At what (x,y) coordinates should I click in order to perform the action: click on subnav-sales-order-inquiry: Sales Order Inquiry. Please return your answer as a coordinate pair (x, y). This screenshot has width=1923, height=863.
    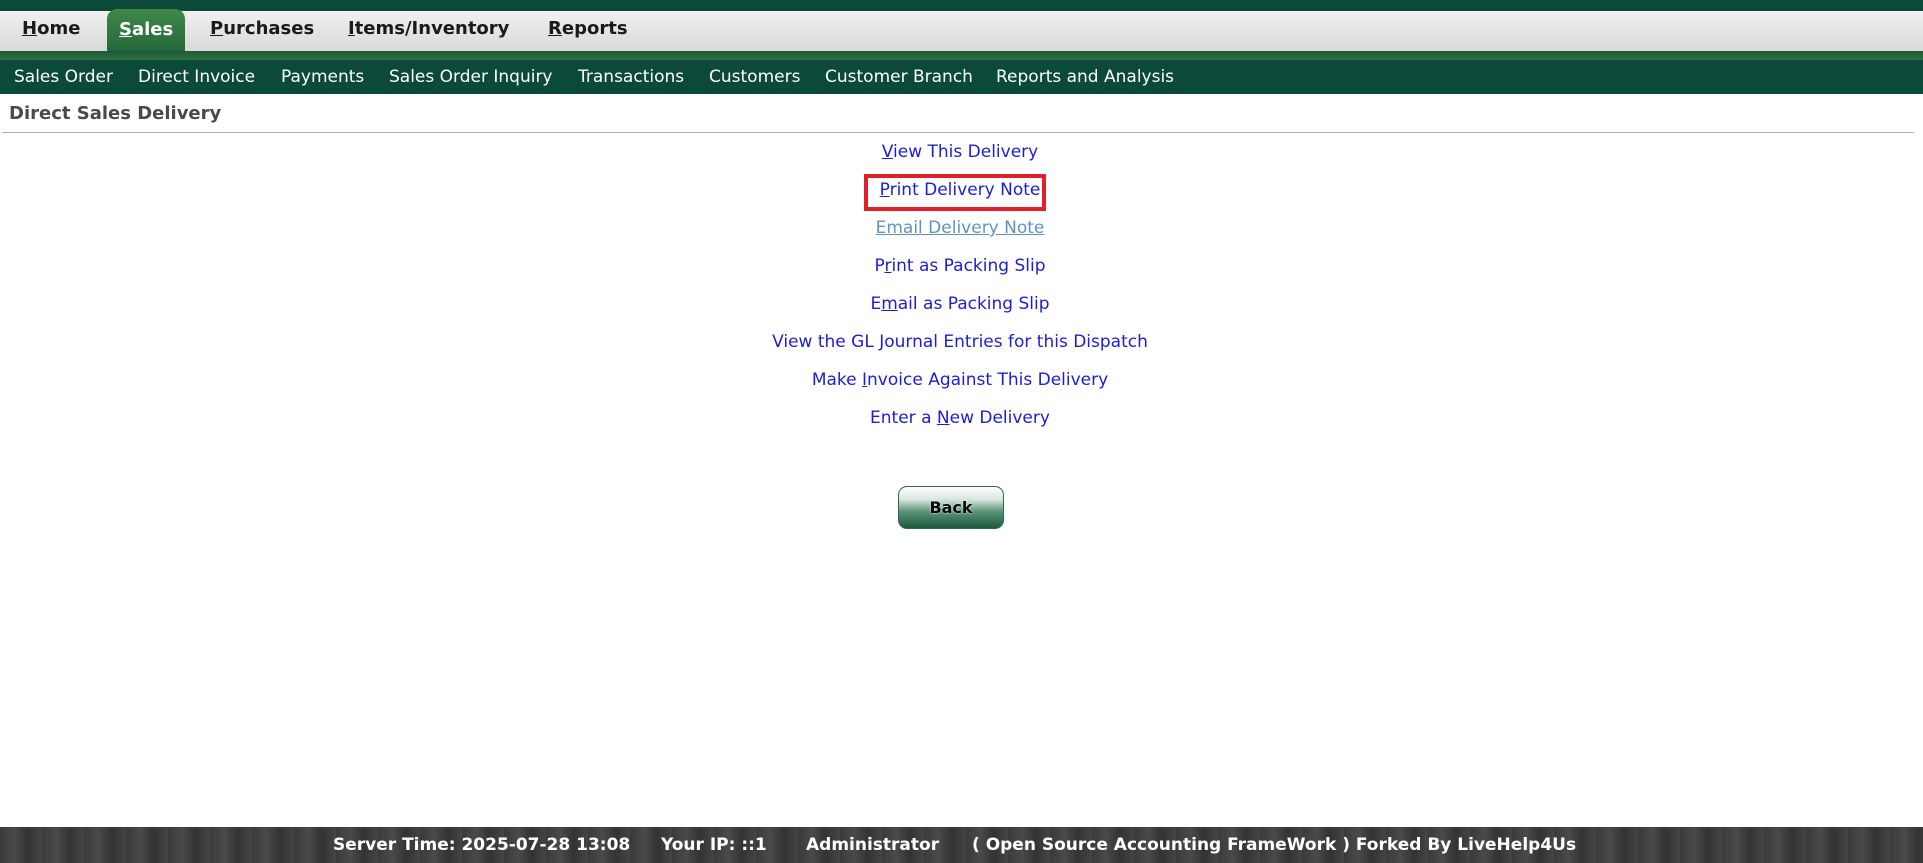
    Looking at the image, I should click on (471, 77).